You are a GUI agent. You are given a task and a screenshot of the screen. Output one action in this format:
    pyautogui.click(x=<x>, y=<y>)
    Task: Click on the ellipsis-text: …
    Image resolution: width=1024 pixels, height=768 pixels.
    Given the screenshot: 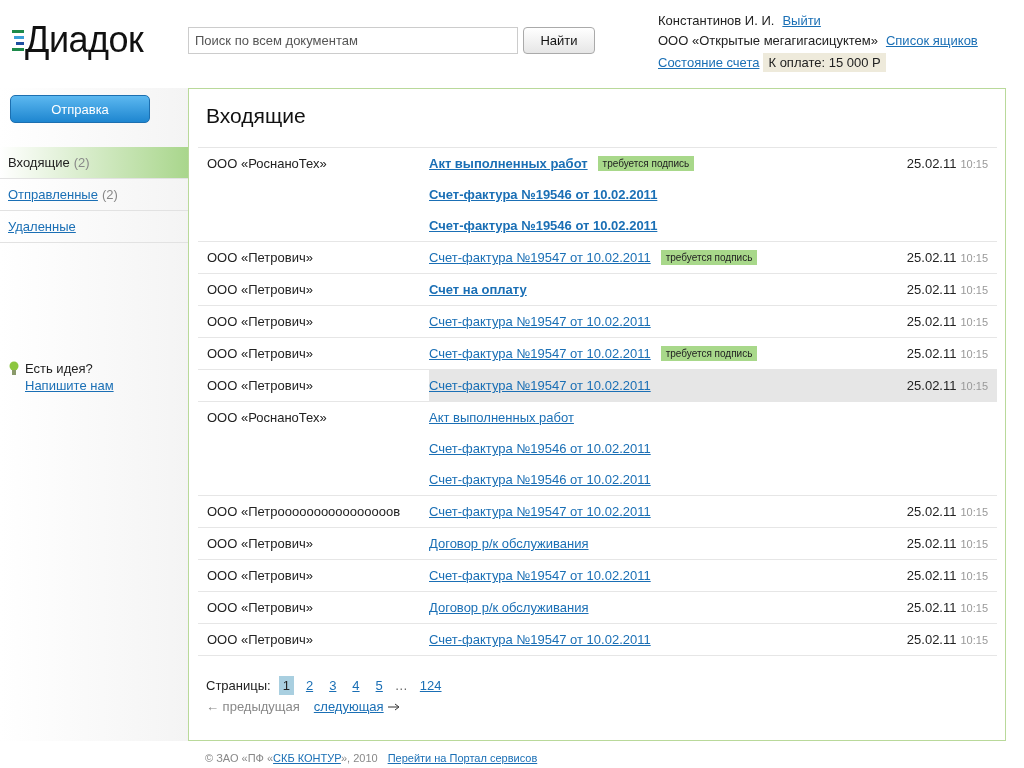 What is the action you would take?
    pyautogui.click(x=401, y=685)
    